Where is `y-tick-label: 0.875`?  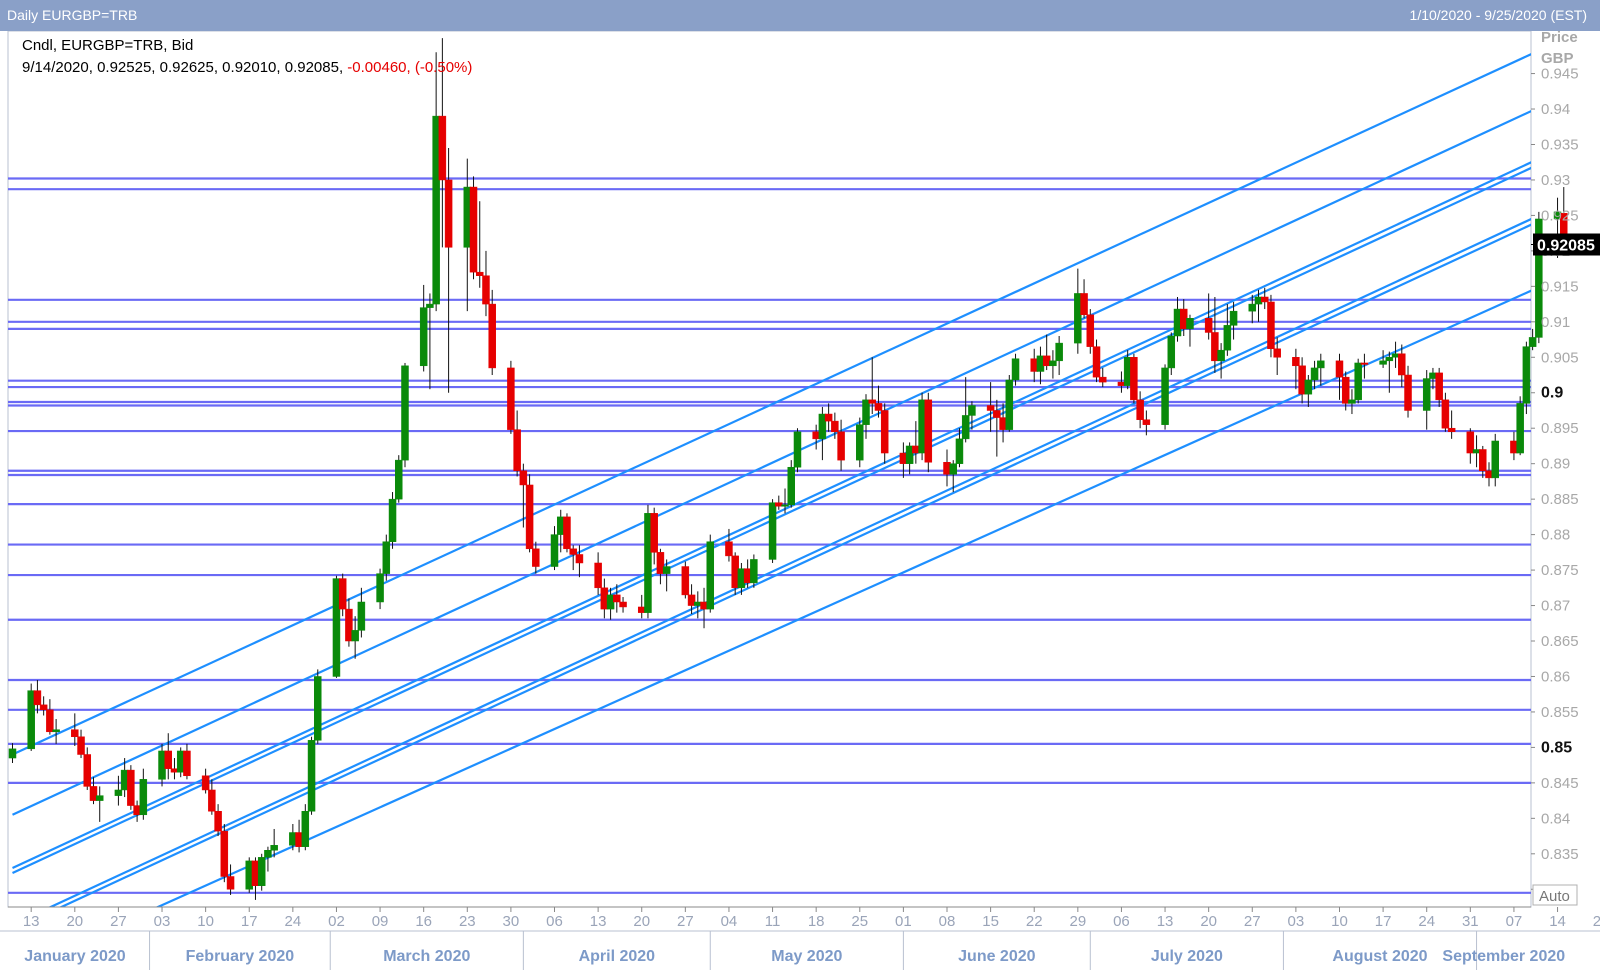
y-tick-label: 0.875 is located at coordinates (1560, 570).